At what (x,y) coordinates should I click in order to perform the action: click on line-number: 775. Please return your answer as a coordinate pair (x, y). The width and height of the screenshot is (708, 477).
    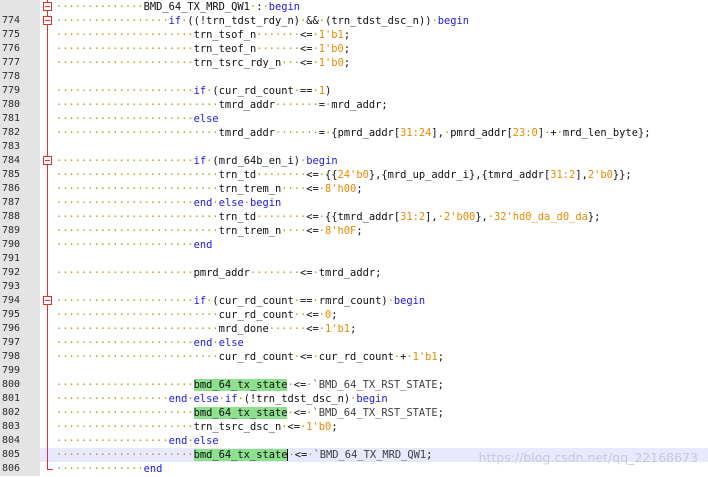
    Looking at the image, I should click on (20, 35).